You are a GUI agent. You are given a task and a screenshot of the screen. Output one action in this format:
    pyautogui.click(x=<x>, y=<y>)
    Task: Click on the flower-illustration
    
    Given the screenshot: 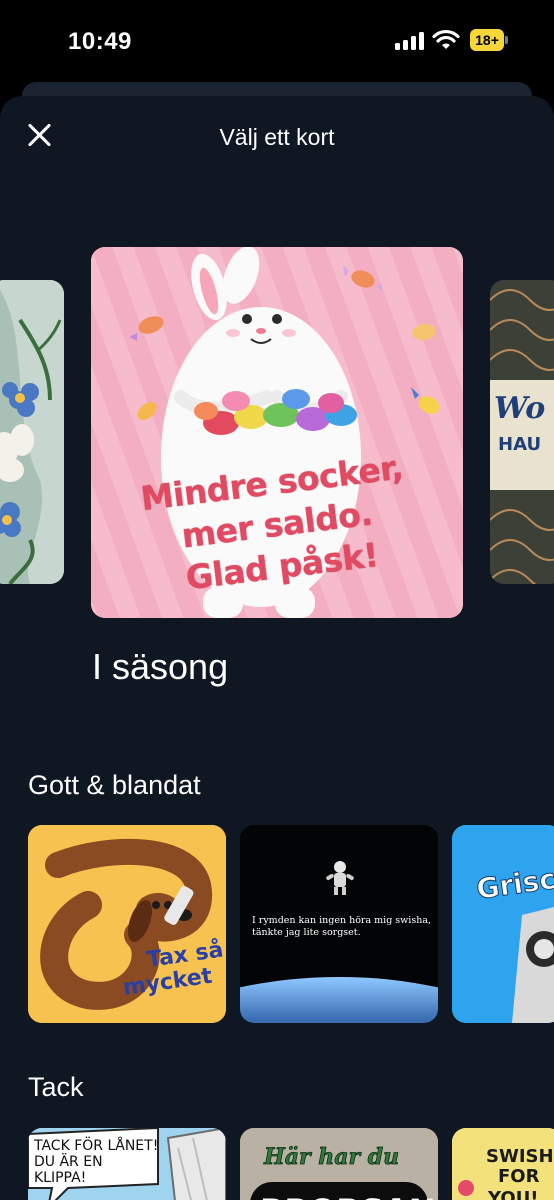 What is the action you would take?
    pyautogui.click(x=32, y=432)
    